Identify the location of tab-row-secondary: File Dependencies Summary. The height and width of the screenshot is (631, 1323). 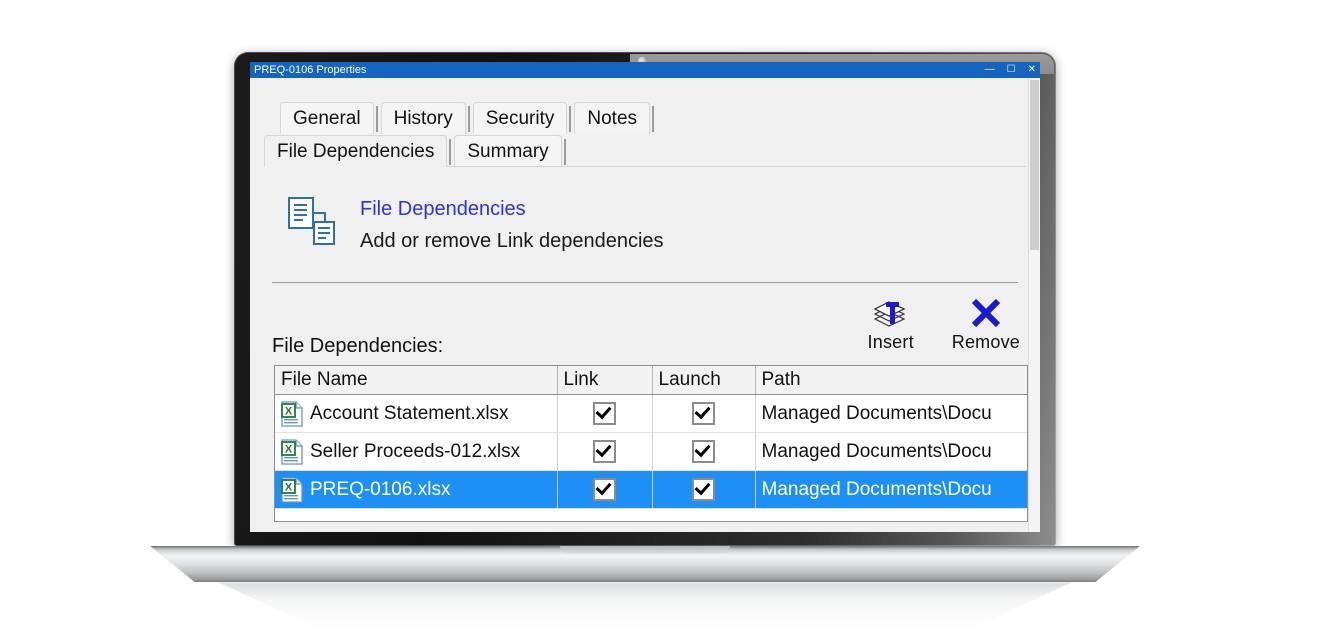
(645, 150).